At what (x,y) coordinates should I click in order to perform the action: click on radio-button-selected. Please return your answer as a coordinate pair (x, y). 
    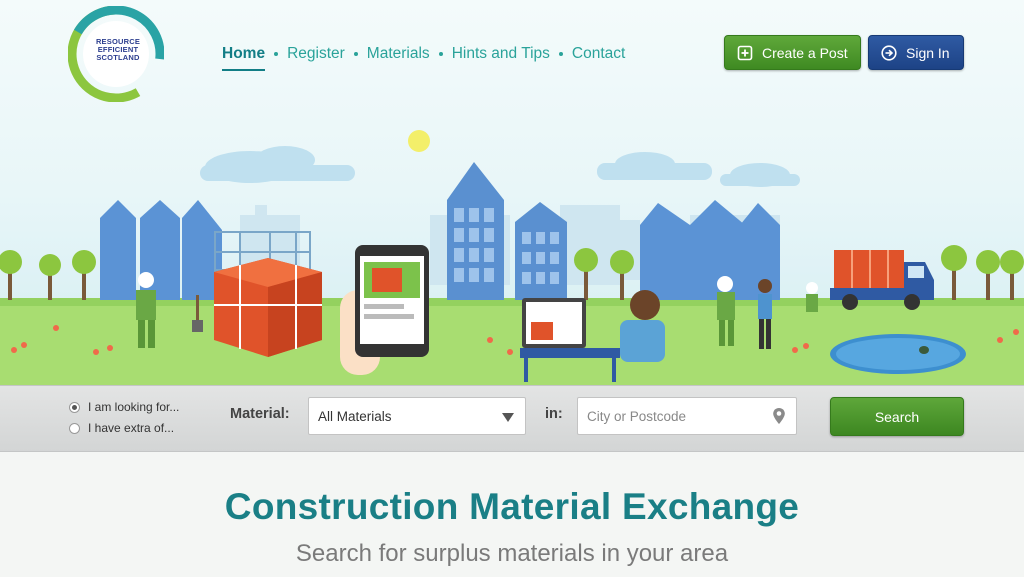
    Looking at the image, I should click on (74, 407).